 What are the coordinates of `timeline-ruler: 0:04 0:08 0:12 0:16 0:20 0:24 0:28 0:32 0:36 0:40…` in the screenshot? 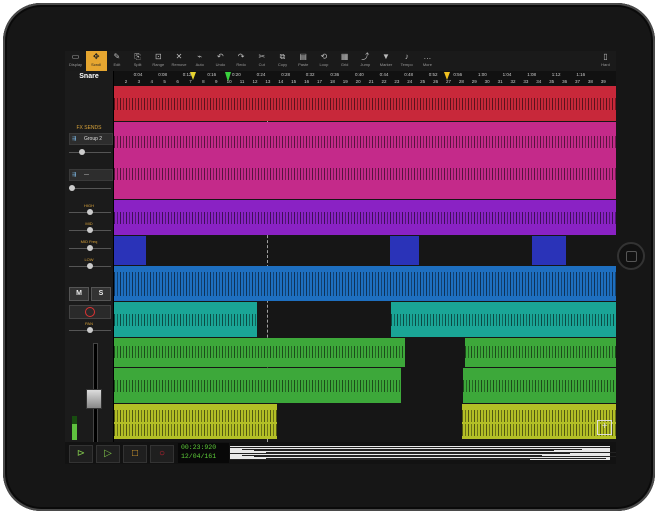 It's located at (365, 78).